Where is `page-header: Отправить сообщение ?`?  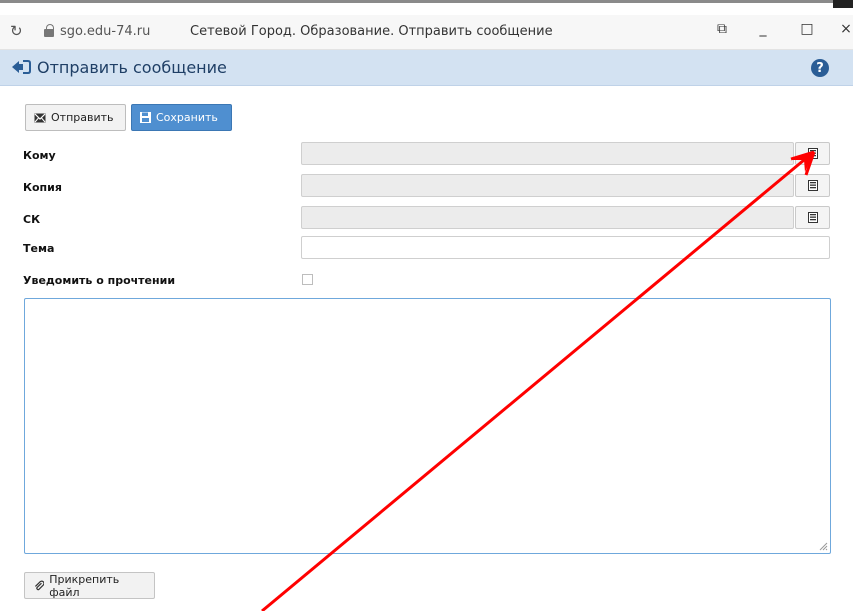 page-header: Отправить сообщение ? is located at coordinates (426, 68).